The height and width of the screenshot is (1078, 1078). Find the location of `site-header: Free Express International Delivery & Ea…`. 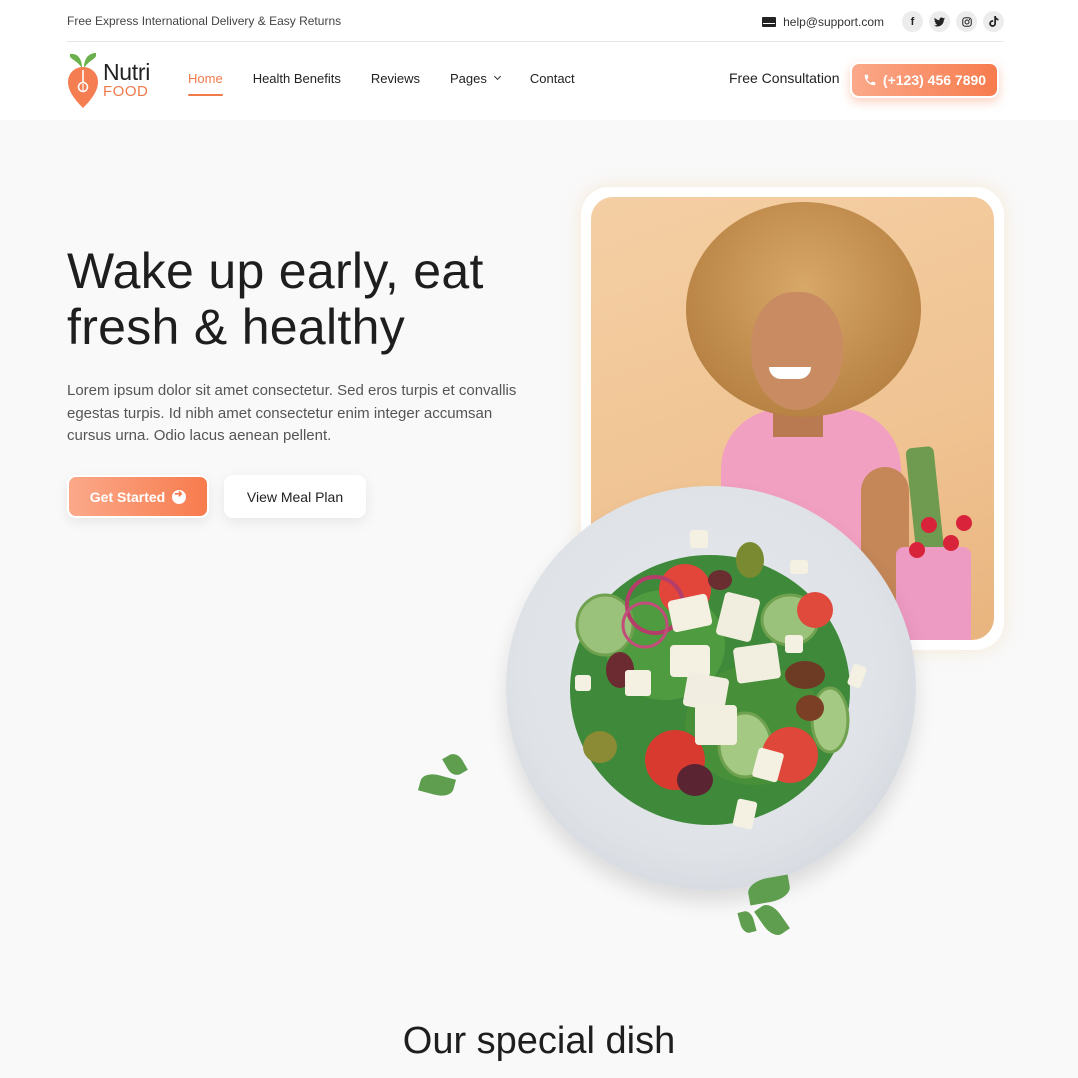

site-header: Free Express International Delivery & Ea… is located at coordinates (539, 60).